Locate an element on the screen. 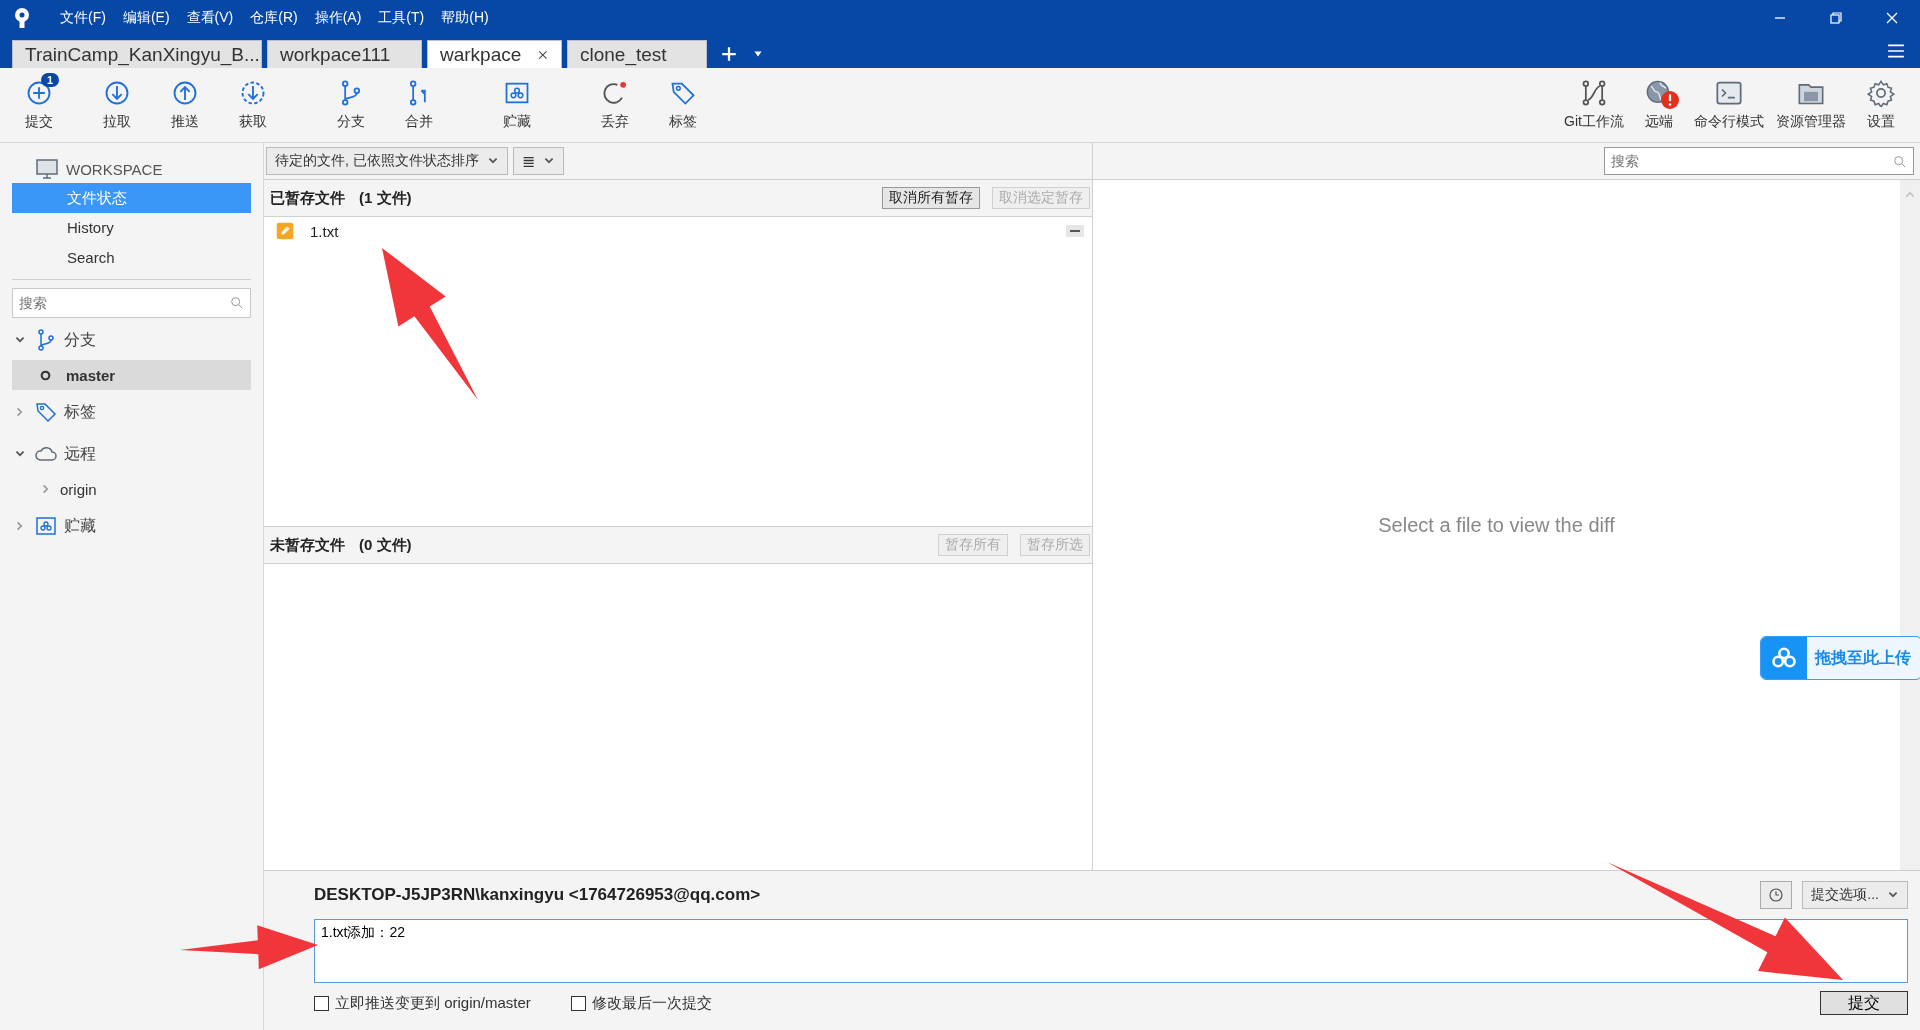 Image resolution: width=1920 pixels, height=1030 pixels. repo-tab: warkpace is located at coordinates (494, 54).